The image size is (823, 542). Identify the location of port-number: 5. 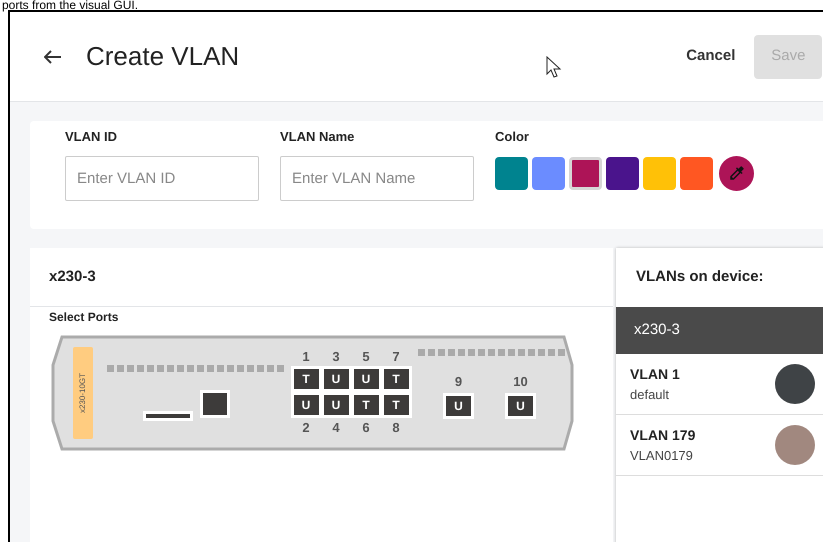
(366, 356).